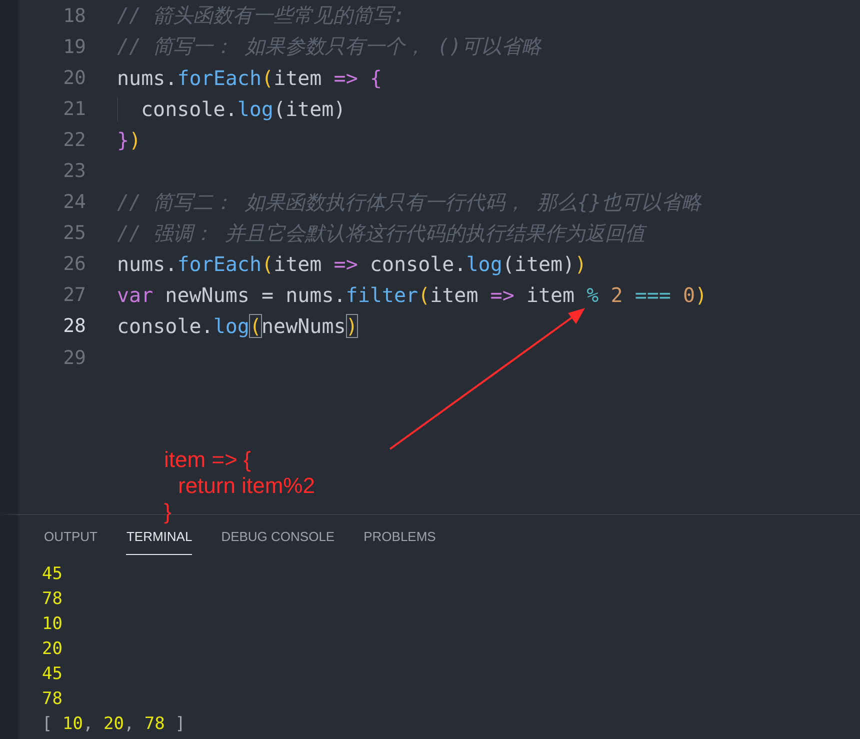  Describe the element at coordinates (168, 512) in the screenshot. I see `annotation-text: }` at that location.